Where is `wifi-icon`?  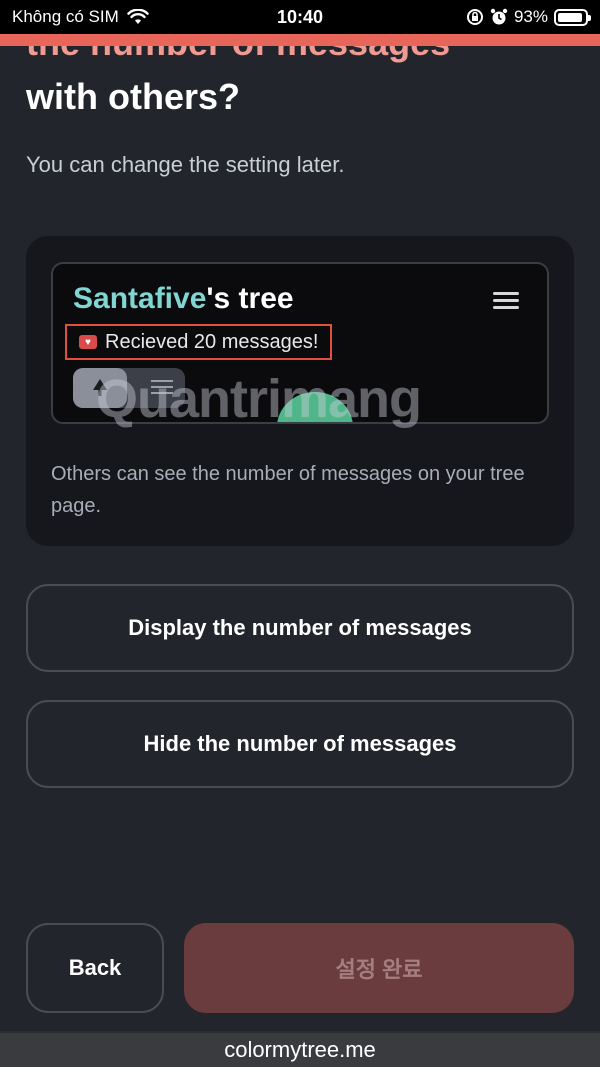 wifi-icon is located at coordinates (138, 16).